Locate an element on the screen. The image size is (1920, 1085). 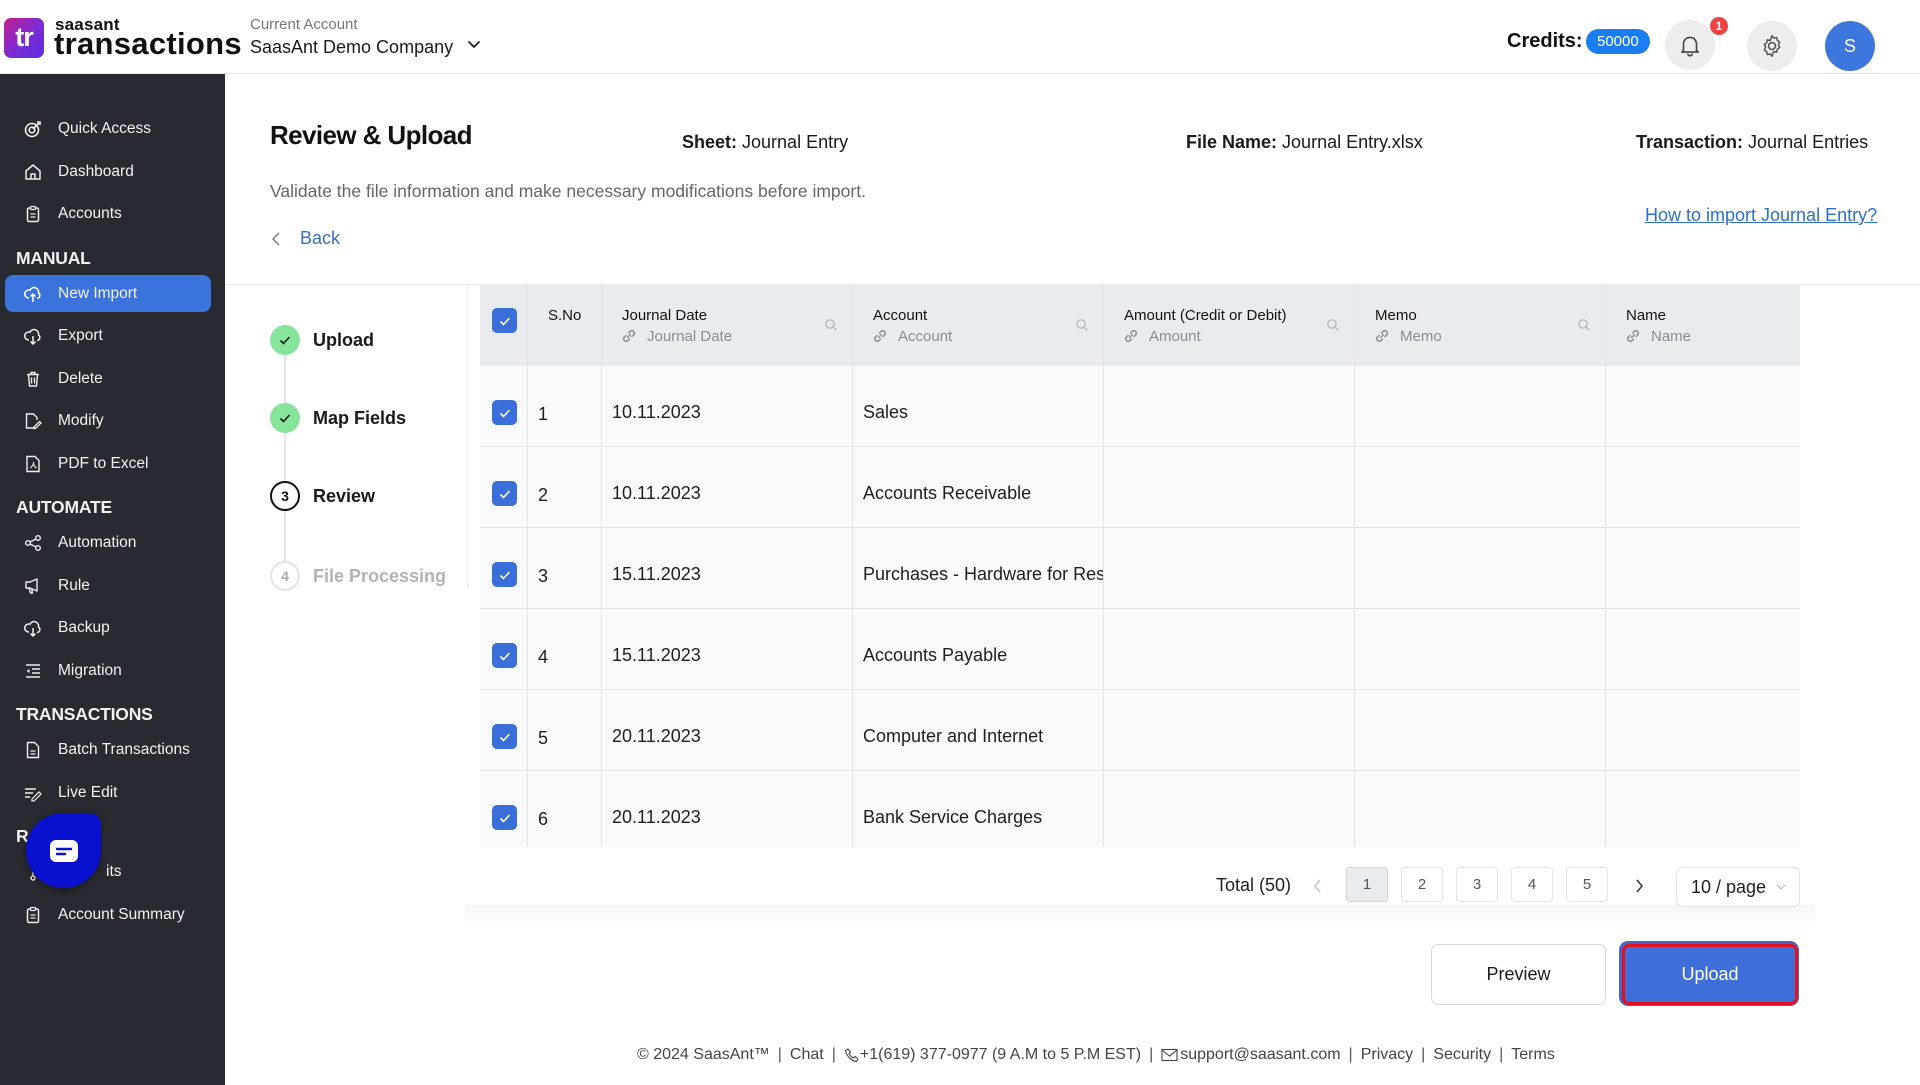
sidebar-item-rule: Rule is located at coordinates (108, 585).